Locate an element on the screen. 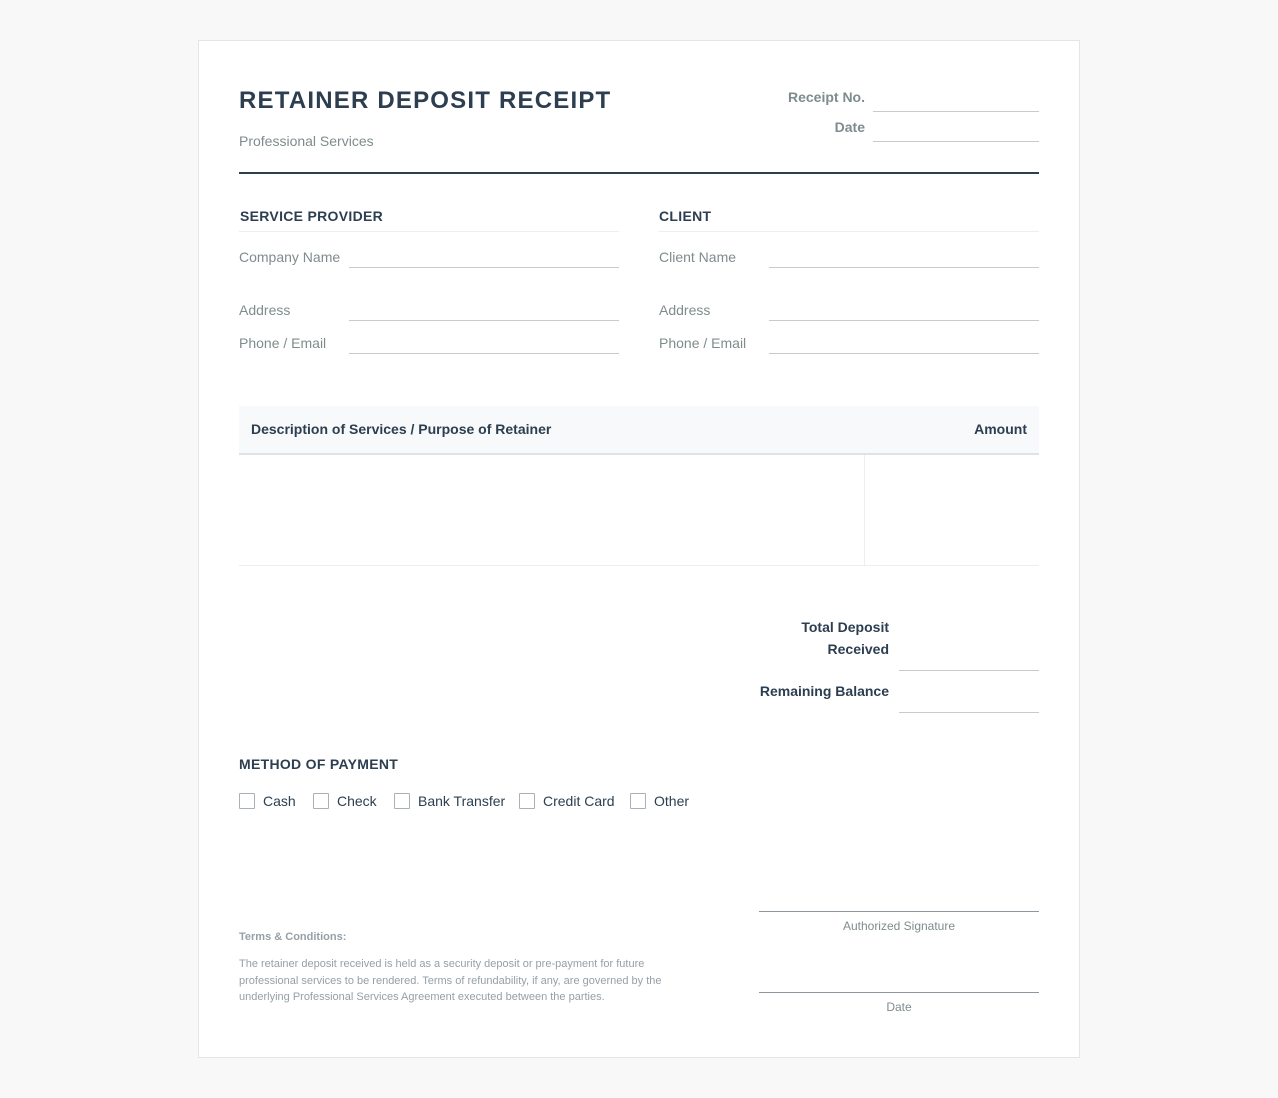  total-deposit-label-line2: Received is located at coordinates (858, 649).